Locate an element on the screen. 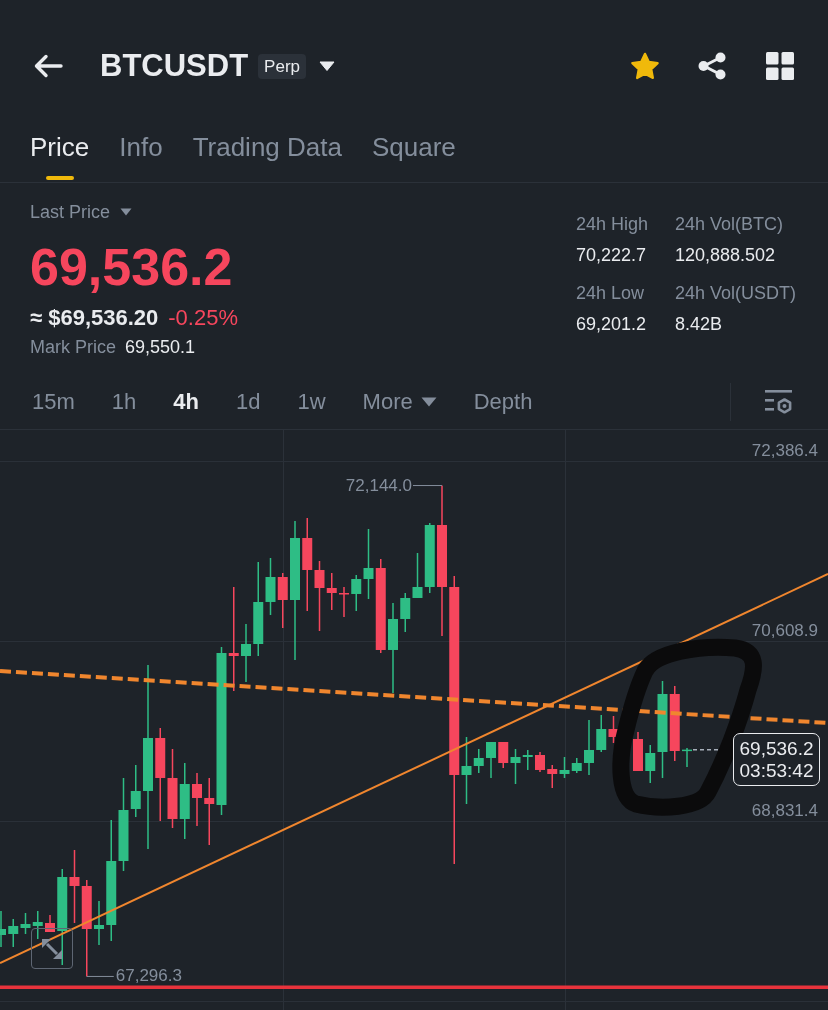 This screenshot has width=828, height=1010. interval-tab: Depth is located at coordinates (503, 402).